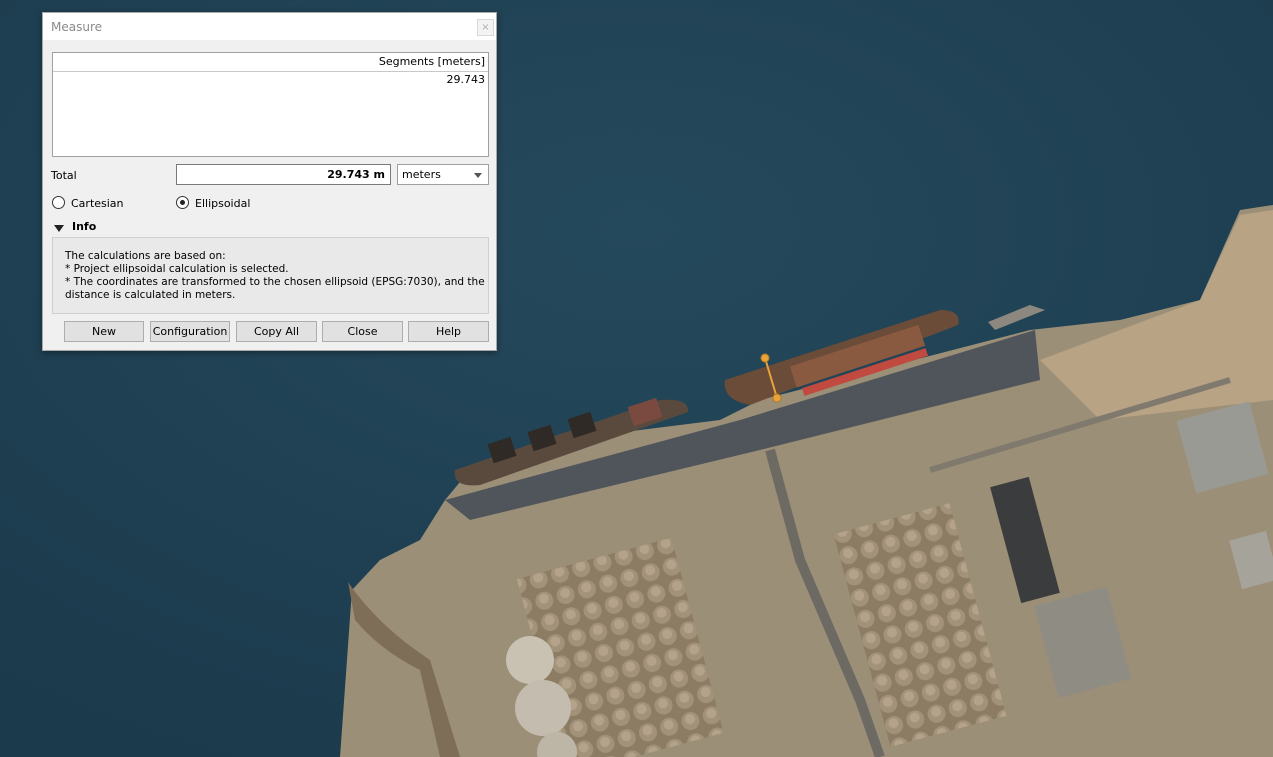  What do you see at coordinates (222, 203) in the screenshot?
I see `ellipsoidal-label: Ellipsoidal` at bounding box center [222, 203].